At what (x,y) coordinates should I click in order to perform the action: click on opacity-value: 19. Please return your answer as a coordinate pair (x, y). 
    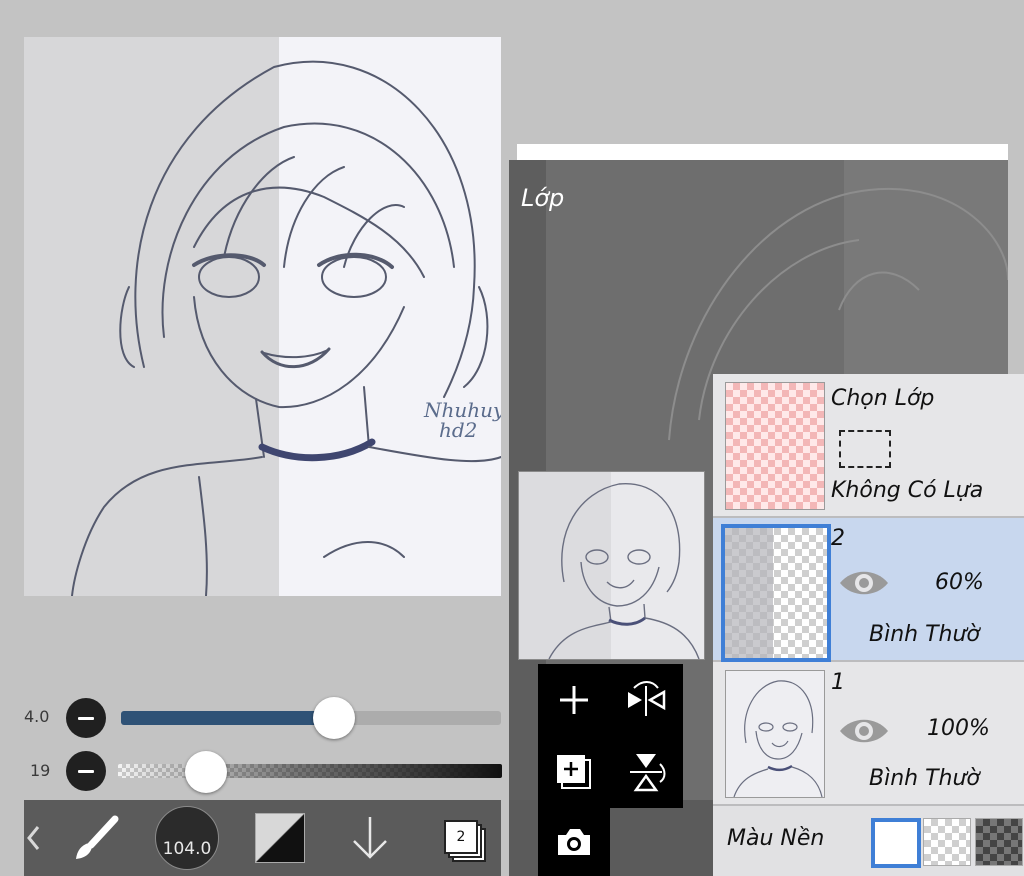
    Looking at the image, I should click on (40, 770).